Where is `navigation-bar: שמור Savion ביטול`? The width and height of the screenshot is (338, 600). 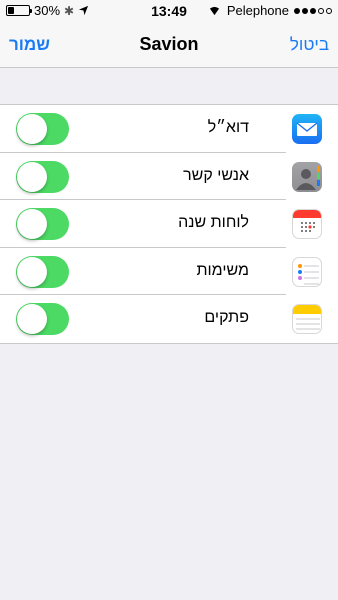 navigation-bar: שמור Savion ביטול is located at coordinates (169, 45).